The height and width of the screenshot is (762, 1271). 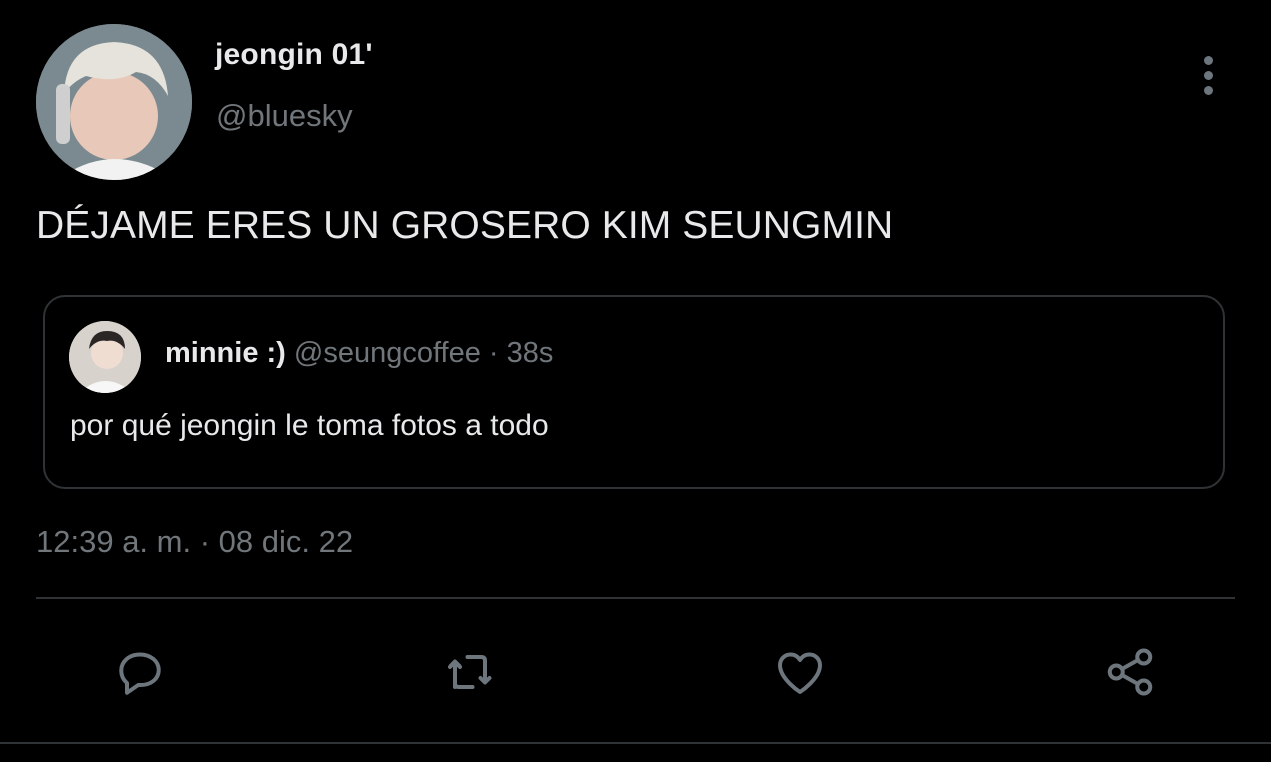 I want to click on quoted-author-handle: @seungcoffee, so click(x=387, y=353).